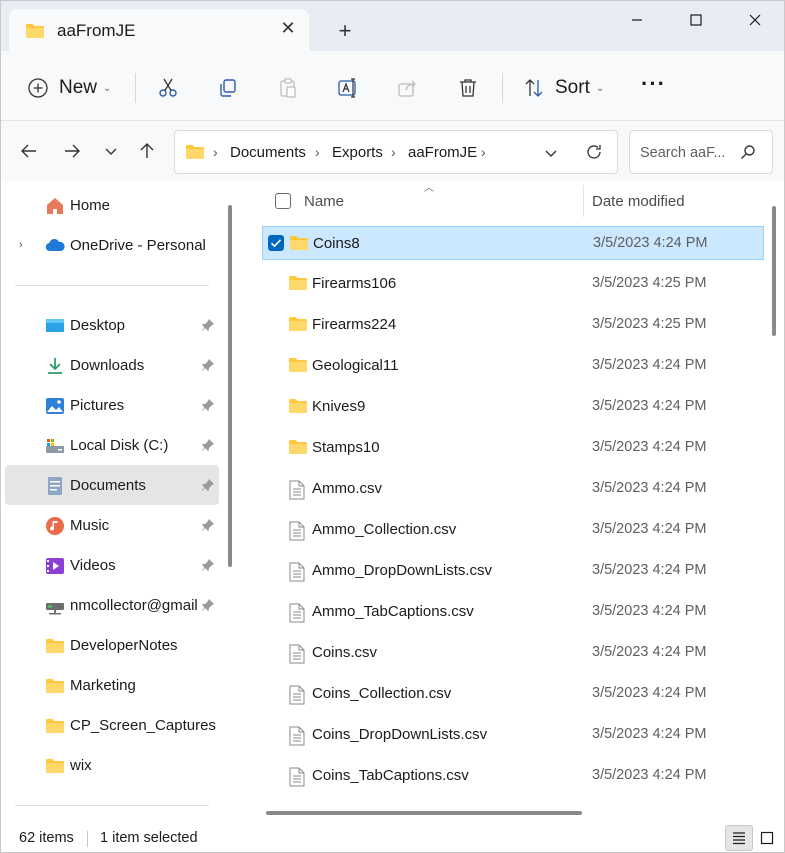 The width and height of the screenshot is (785, 853). What do you see at coordinates (81, 765) in the screenshot?
I see `nav-label: wix` at bounding box center [81, 765].